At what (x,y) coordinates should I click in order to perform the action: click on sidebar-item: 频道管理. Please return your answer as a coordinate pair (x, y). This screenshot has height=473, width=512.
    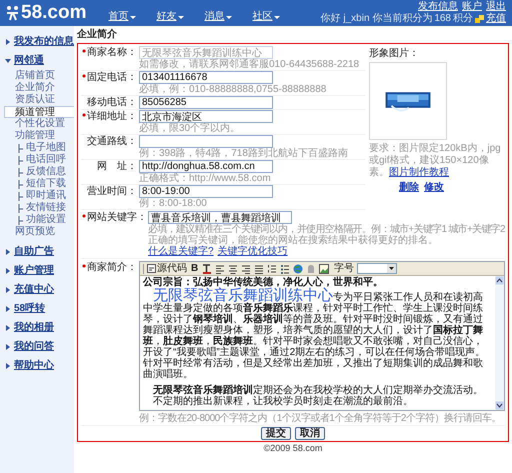
    Looking at the image, I should click on (39, 112).